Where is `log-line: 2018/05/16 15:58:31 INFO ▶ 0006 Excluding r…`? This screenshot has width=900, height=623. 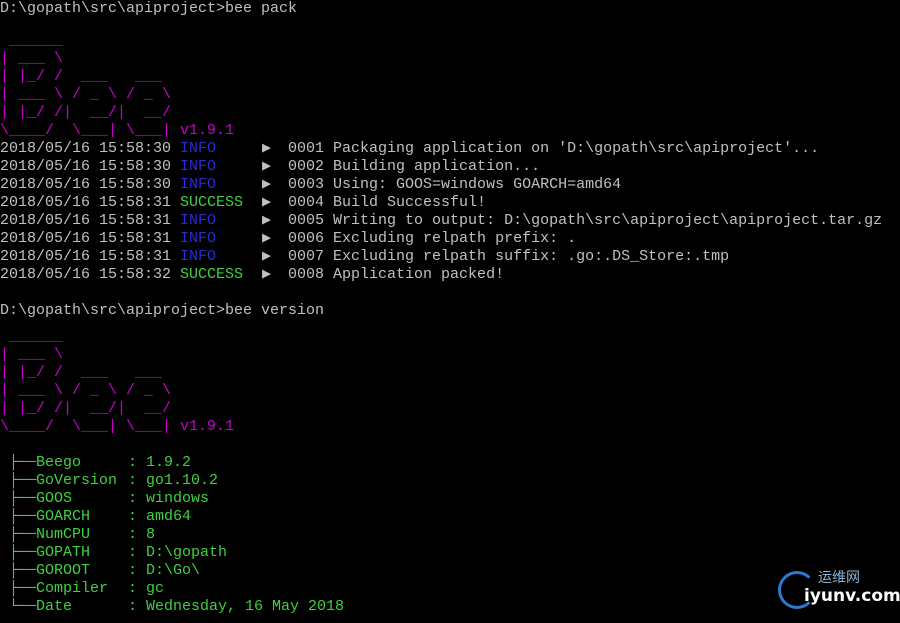
log-line: 2018/05/16 15:58:31 INFO ▶ 0006 Excluding r… is located at coordinates (450, 239).